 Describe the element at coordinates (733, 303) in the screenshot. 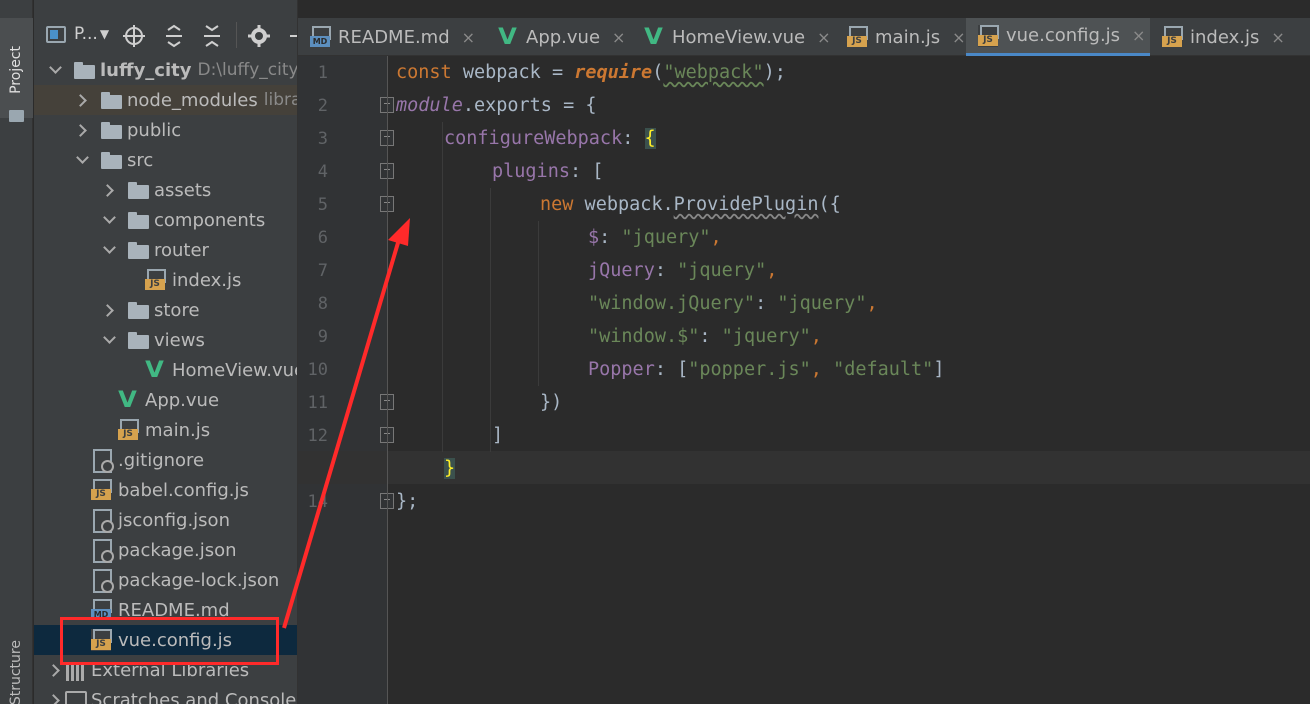

I see `code-line-8: "window.jQuery": "jquery",` at that location.